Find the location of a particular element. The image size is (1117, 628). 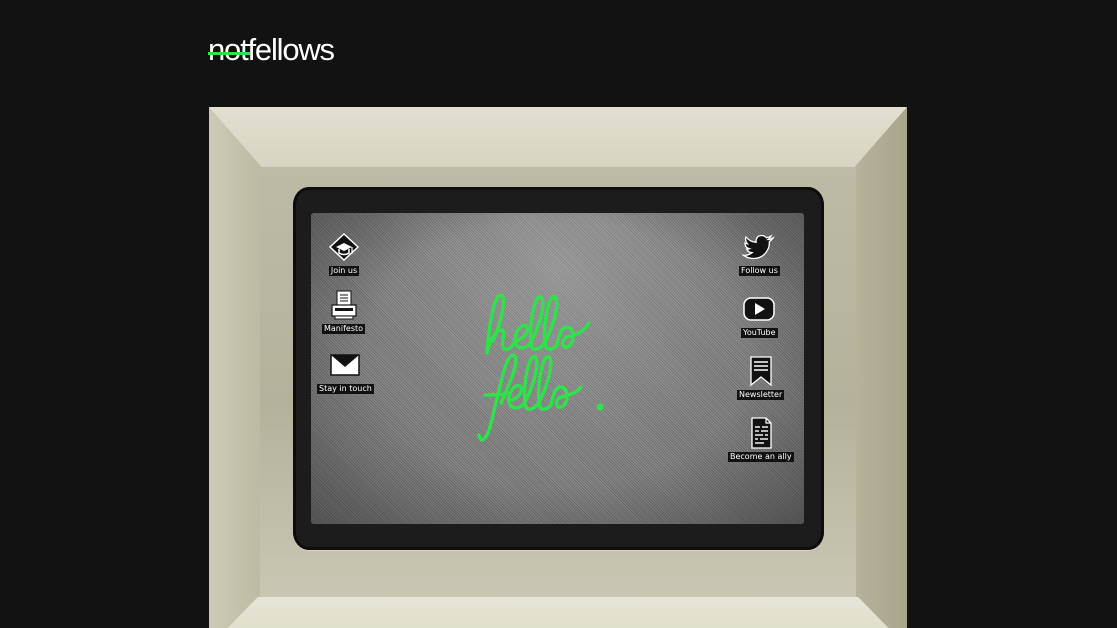

desktop-icon-label: Join us is located at coordinates (344, 271).